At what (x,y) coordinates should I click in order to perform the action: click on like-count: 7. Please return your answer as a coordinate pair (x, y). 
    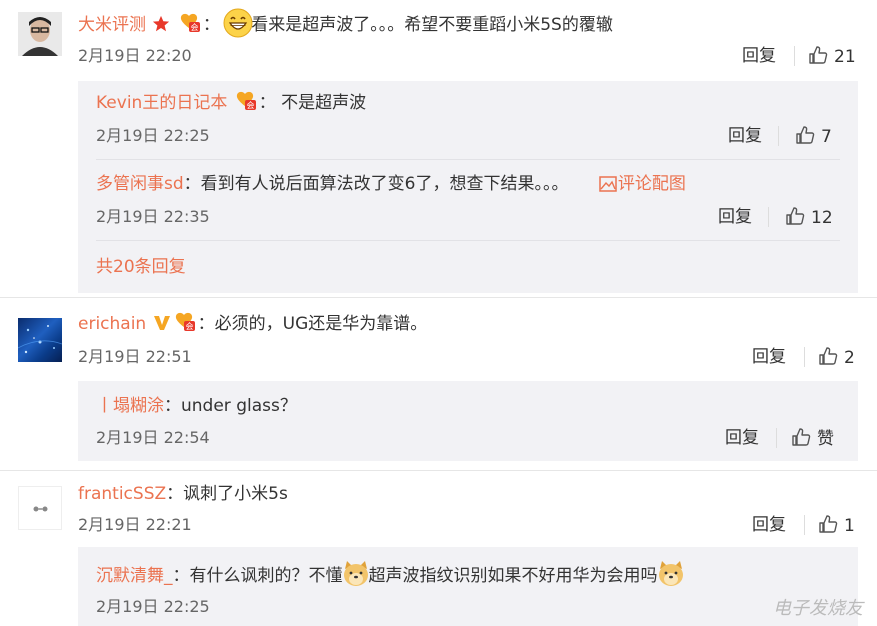
    Looking at the image, I should click on (826, 137).